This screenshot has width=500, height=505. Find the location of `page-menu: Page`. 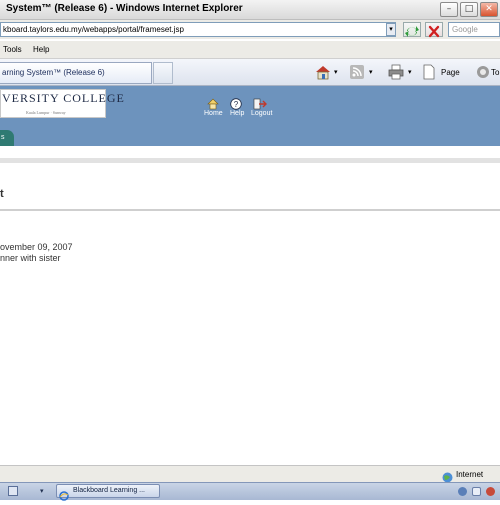

page-menu: Page is located at coordinates (450, 72).